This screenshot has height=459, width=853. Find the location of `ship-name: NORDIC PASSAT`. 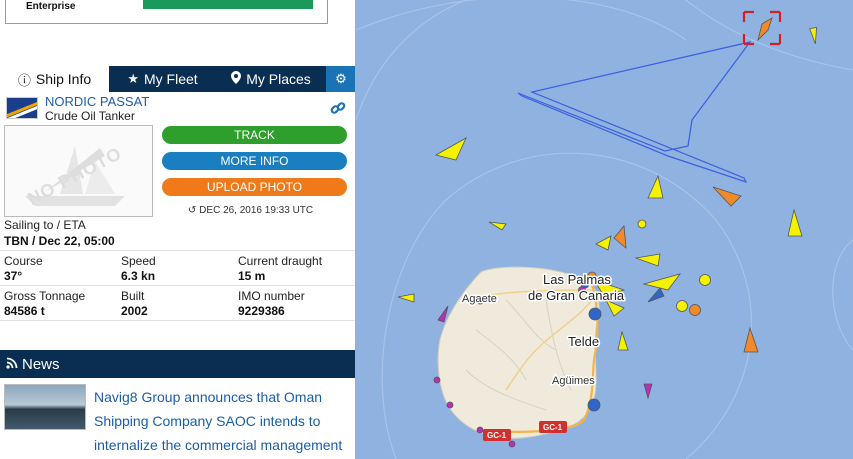

ship-name: NORDIC PASSAT is located at coordinates (97, 101).